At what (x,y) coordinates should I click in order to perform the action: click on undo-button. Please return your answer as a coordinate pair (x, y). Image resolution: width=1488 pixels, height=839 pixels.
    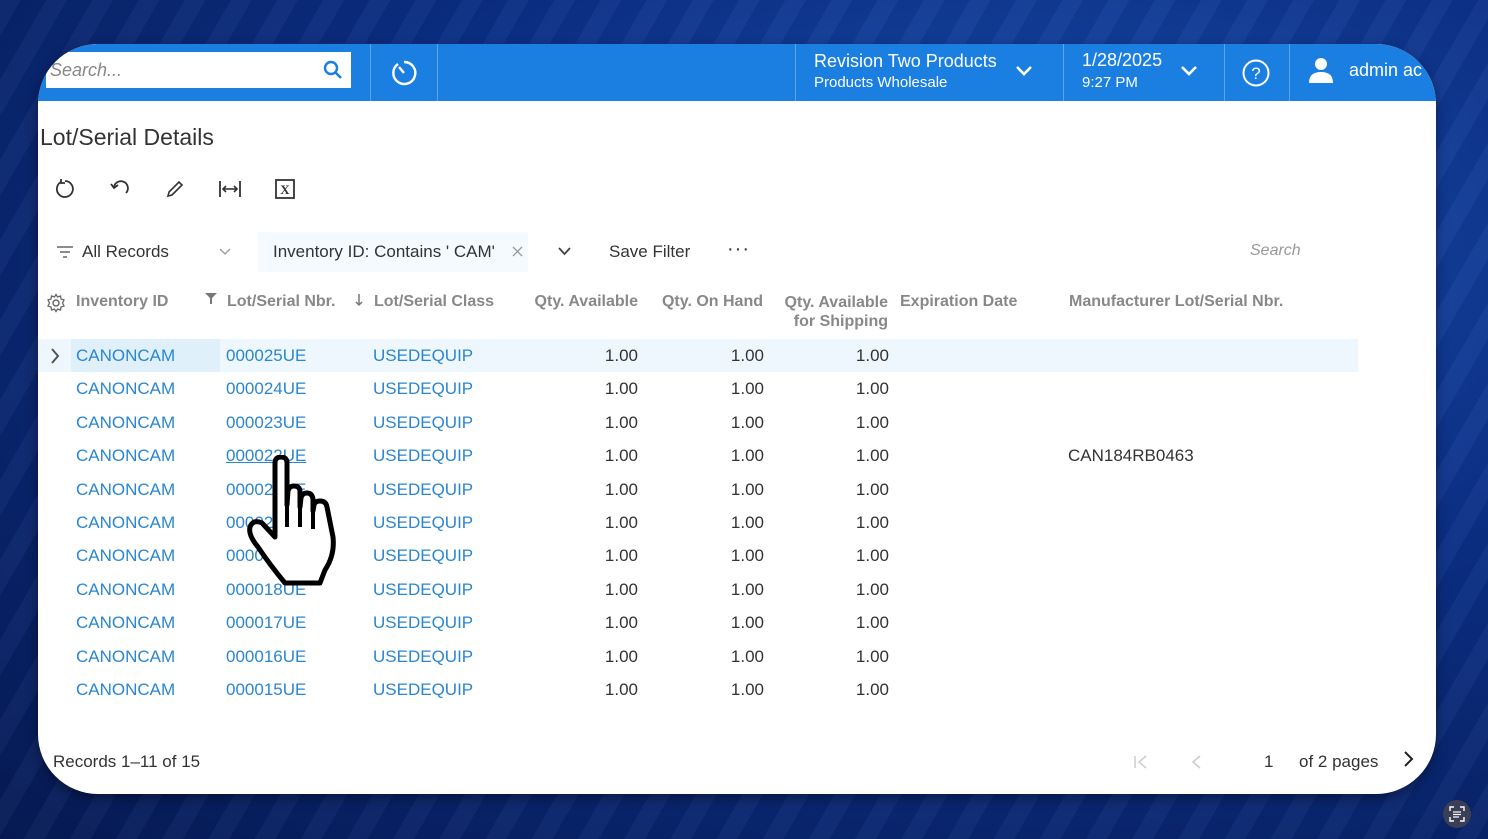
    Looking at the image, I should click on (120, 189).